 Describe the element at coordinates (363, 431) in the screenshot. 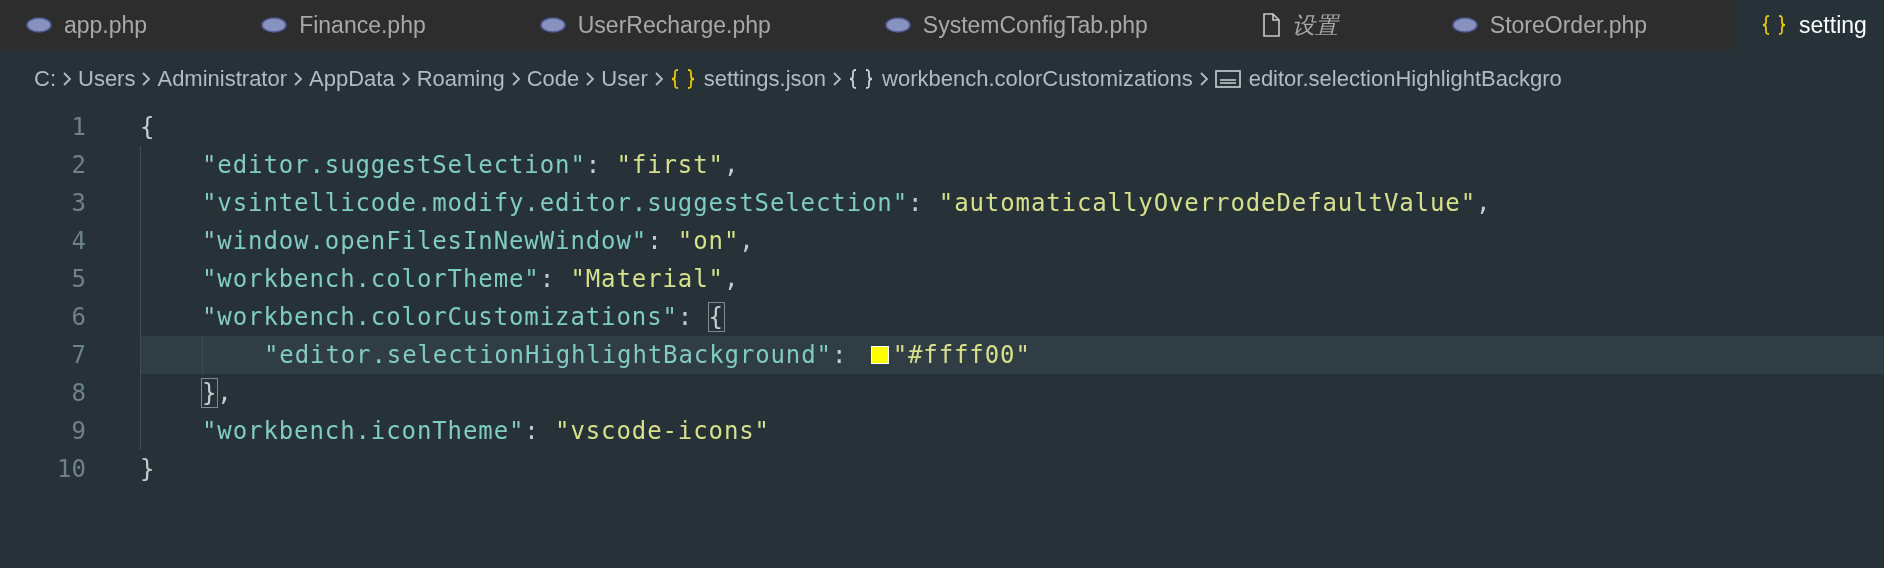

I see `code-key: "workbench.iconTheme"` at that location.